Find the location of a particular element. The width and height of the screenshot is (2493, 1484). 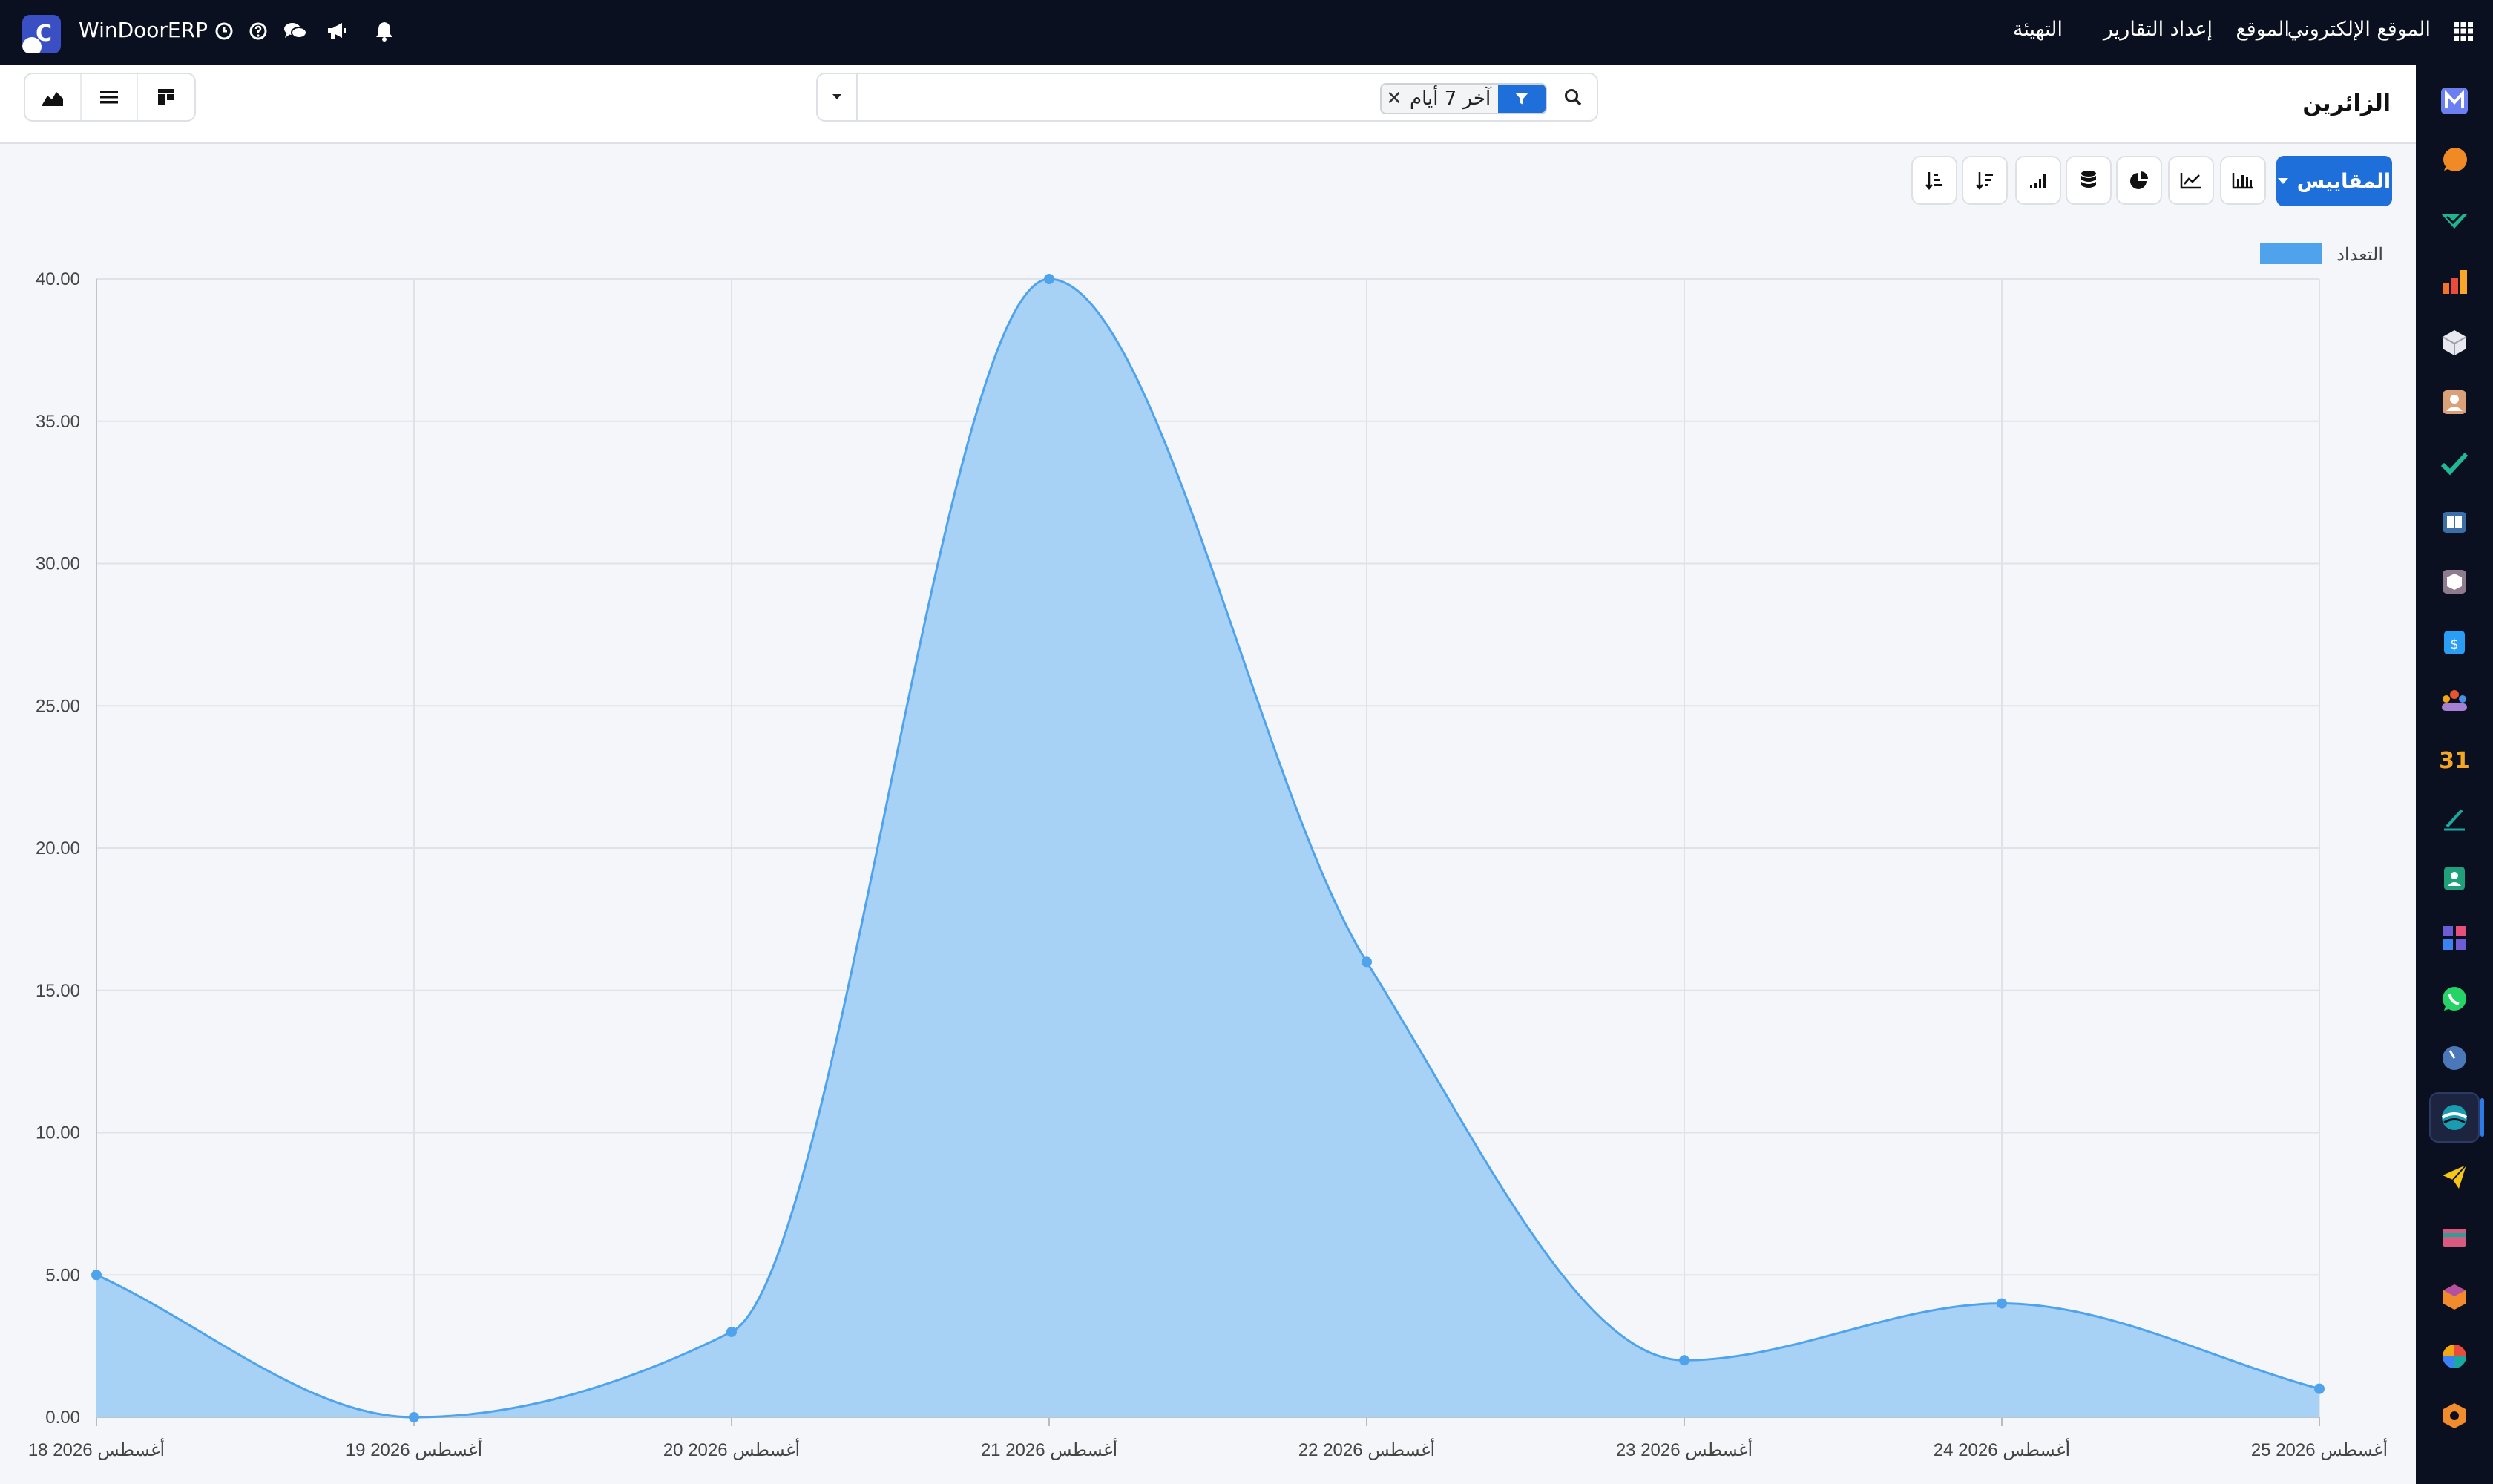

page-title: الزائرين is located at coordinates (2346, 103).